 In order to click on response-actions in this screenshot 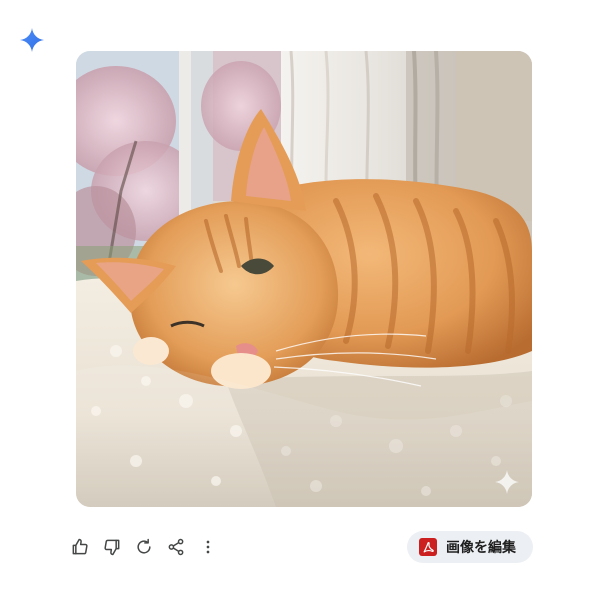, I will do `click(144, 547)`.